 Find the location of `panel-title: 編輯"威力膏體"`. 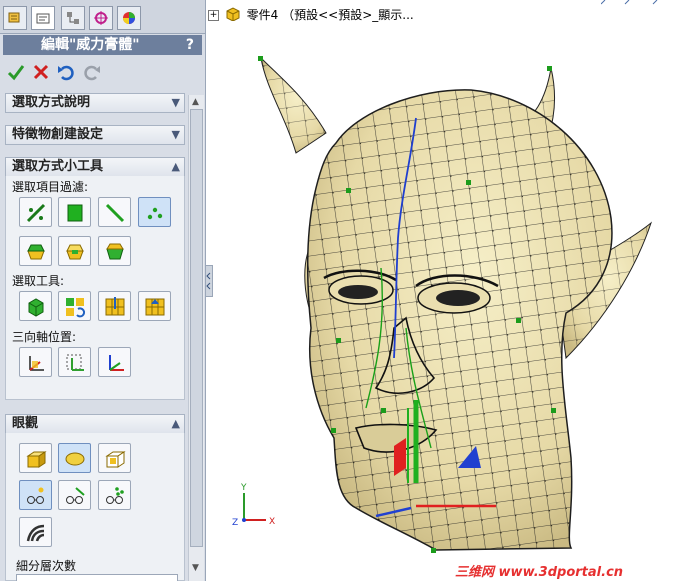

panel-title: 編輯"威力膏體" is located at coordinates (90, 45).